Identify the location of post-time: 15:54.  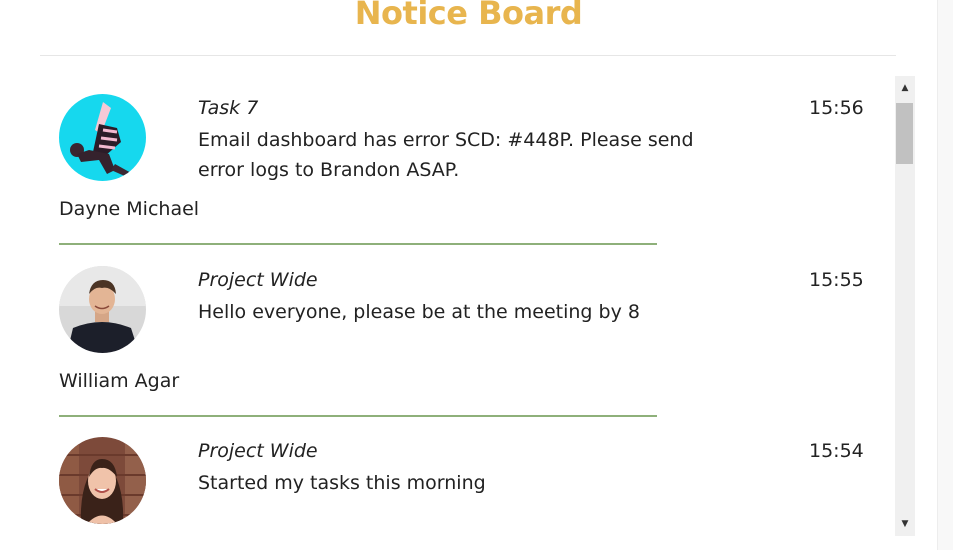
(836, 451).